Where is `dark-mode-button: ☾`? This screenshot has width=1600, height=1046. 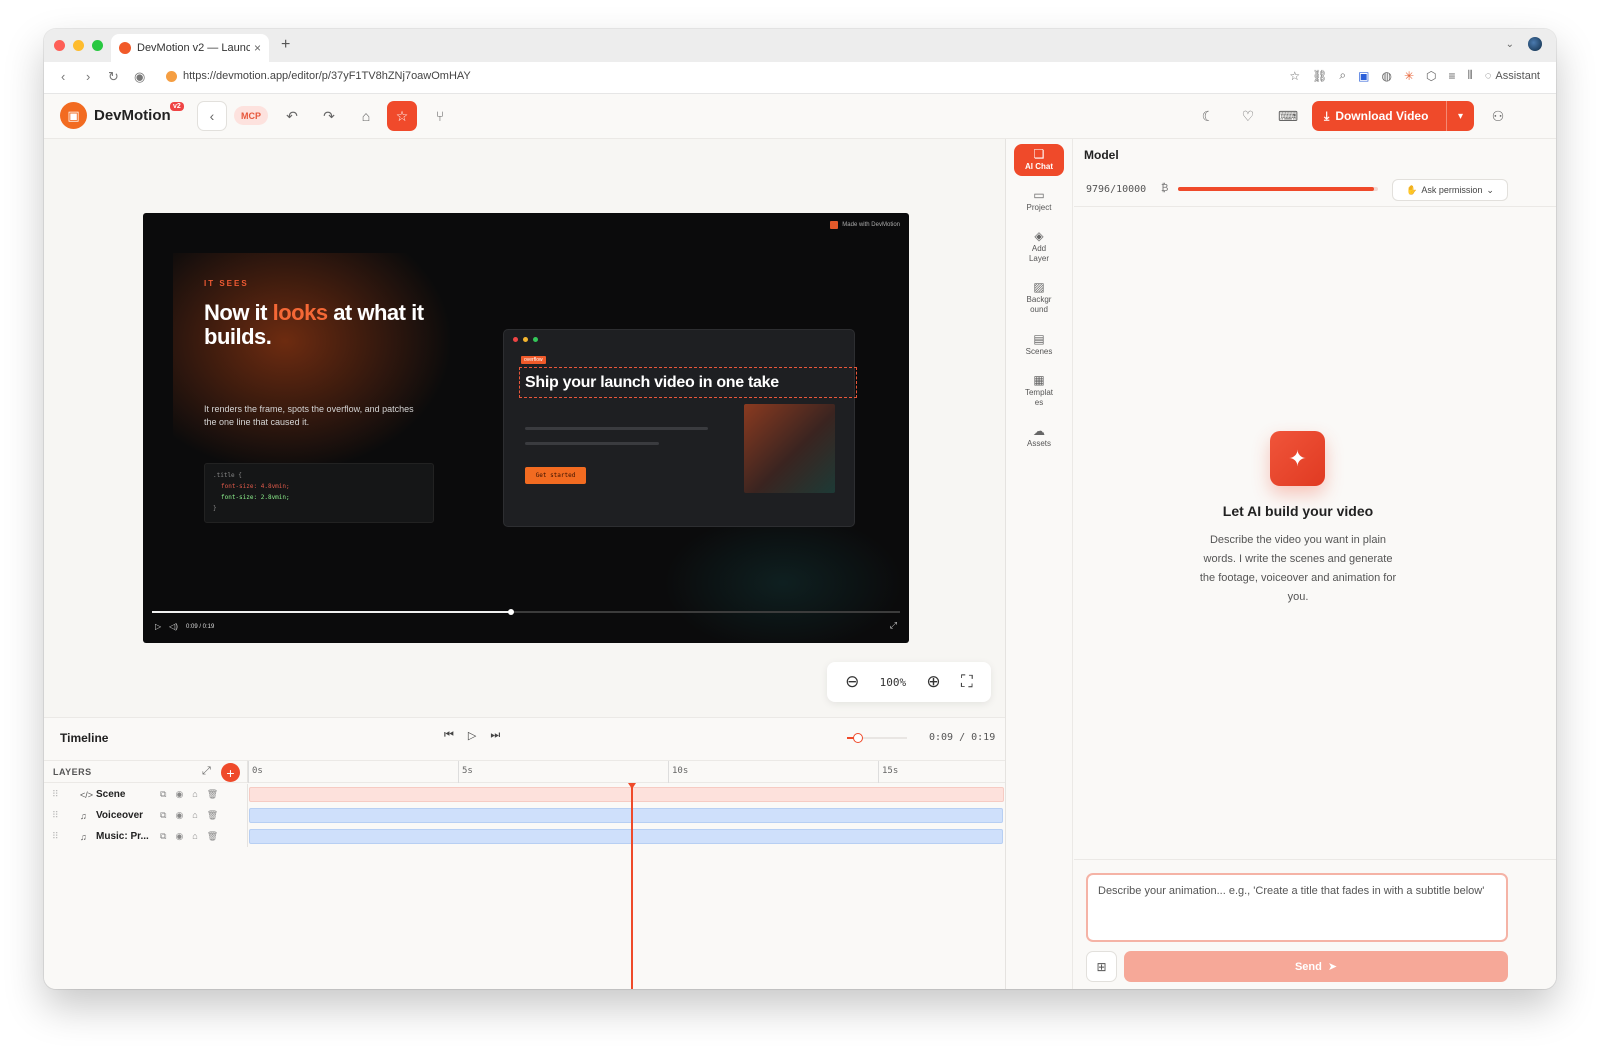 dark-mode-button: ☾ is located at coordinates (1208, 116).